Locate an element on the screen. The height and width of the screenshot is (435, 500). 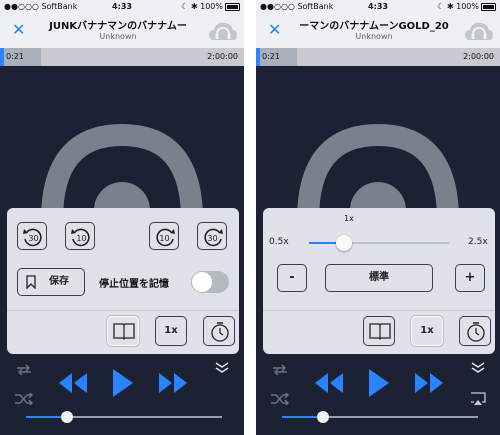
skip-forward-10-label: 10 is located at coordinates (164, 238).